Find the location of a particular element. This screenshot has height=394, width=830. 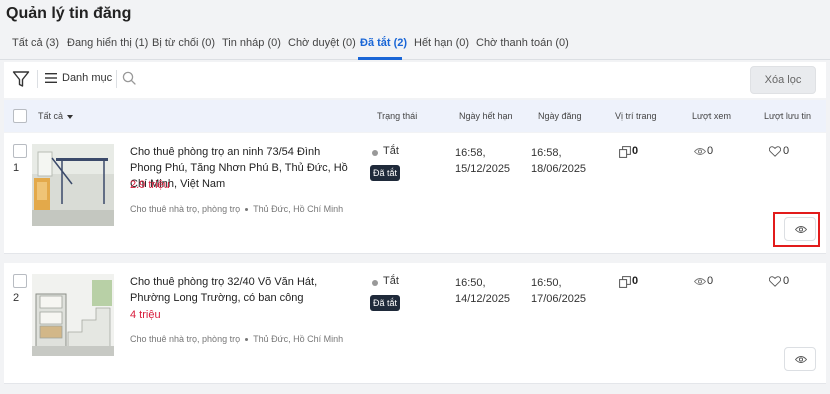

menu-icon is located at coordinates (51, 78).